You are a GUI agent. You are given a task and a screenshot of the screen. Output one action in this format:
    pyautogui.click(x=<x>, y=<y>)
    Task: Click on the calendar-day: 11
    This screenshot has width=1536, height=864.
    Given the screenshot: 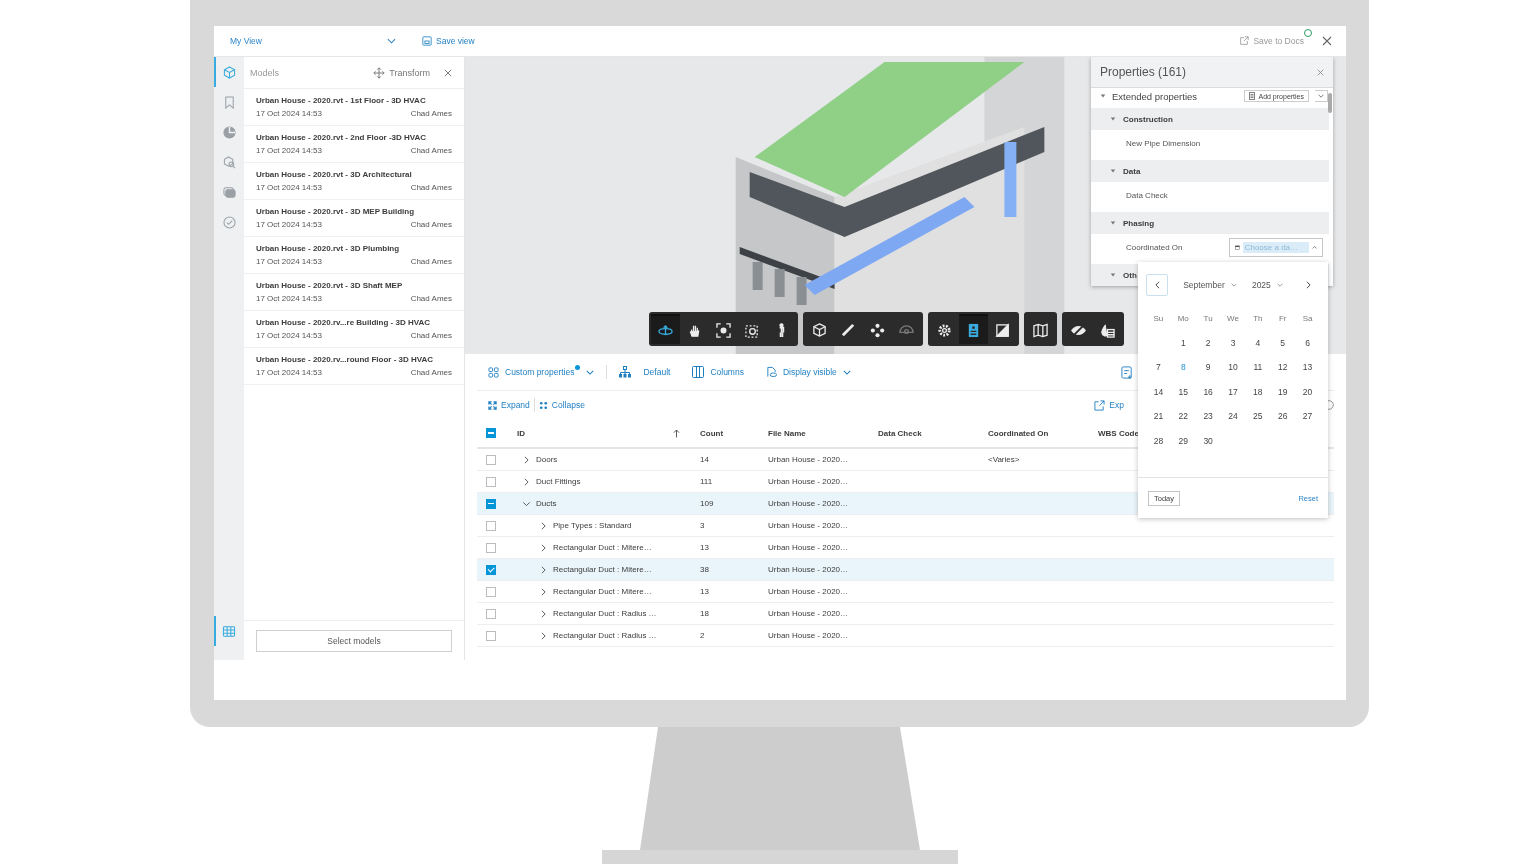 What is the action you would take?
    pyautogui.click(x=1258, y=367)
    